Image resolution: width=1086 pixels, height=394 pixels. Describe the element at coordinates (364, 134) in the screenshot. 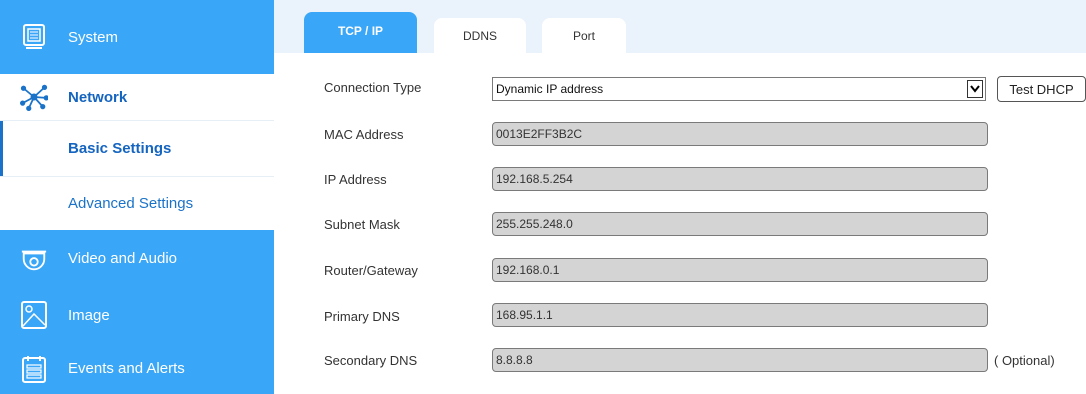

I see `mac-address-label: MAC Address` at that location.